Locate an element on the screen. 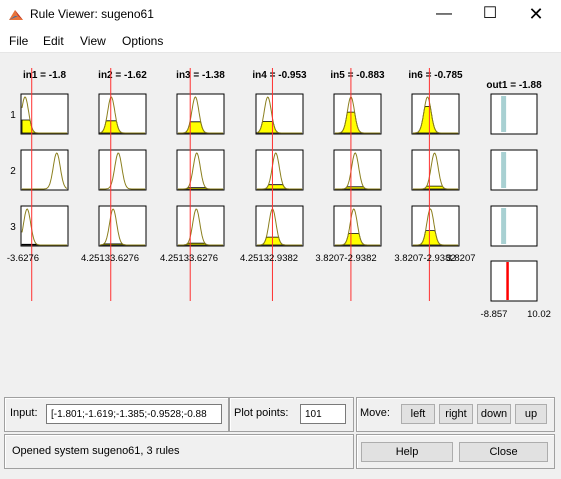 The width and height of the screenshot is (561, 479). minimize-button: — is located at coordinates (444, 15).